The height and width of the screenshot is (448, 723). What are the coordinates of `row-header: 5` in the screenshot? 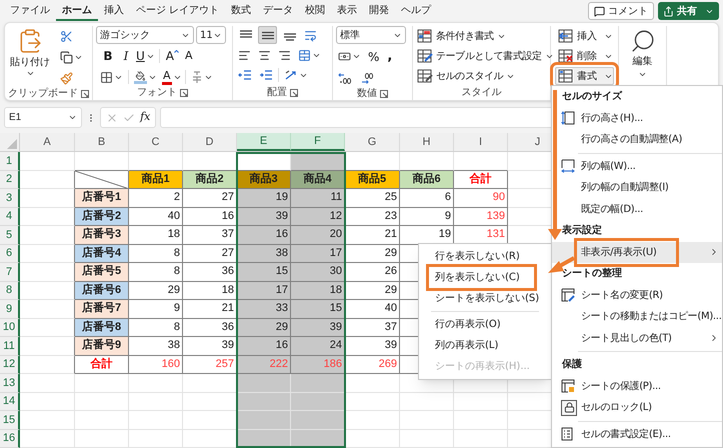 It's located at (10, 235).